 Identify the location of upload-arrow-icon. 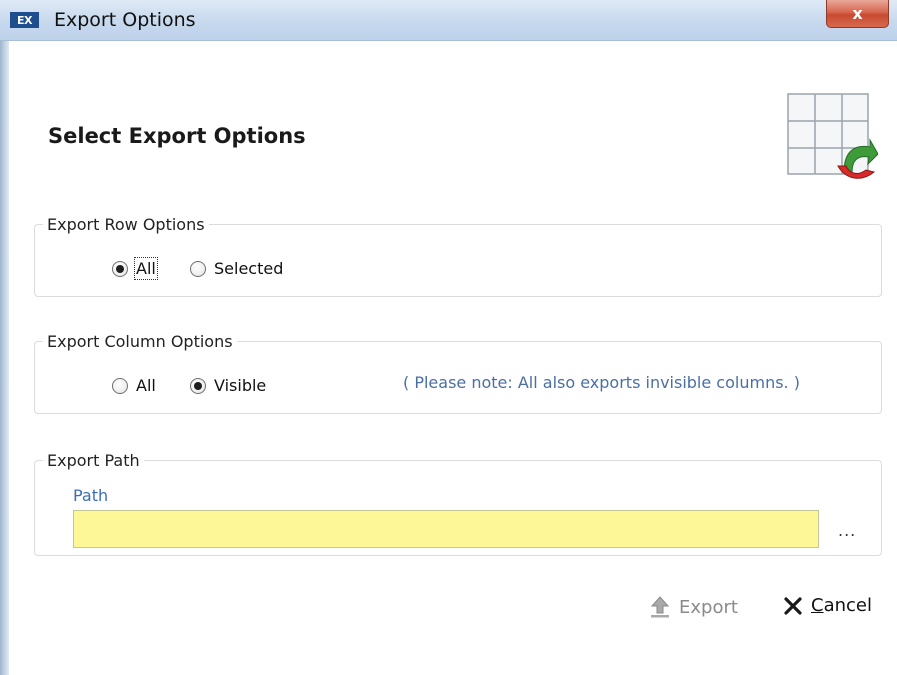
(660, 607).